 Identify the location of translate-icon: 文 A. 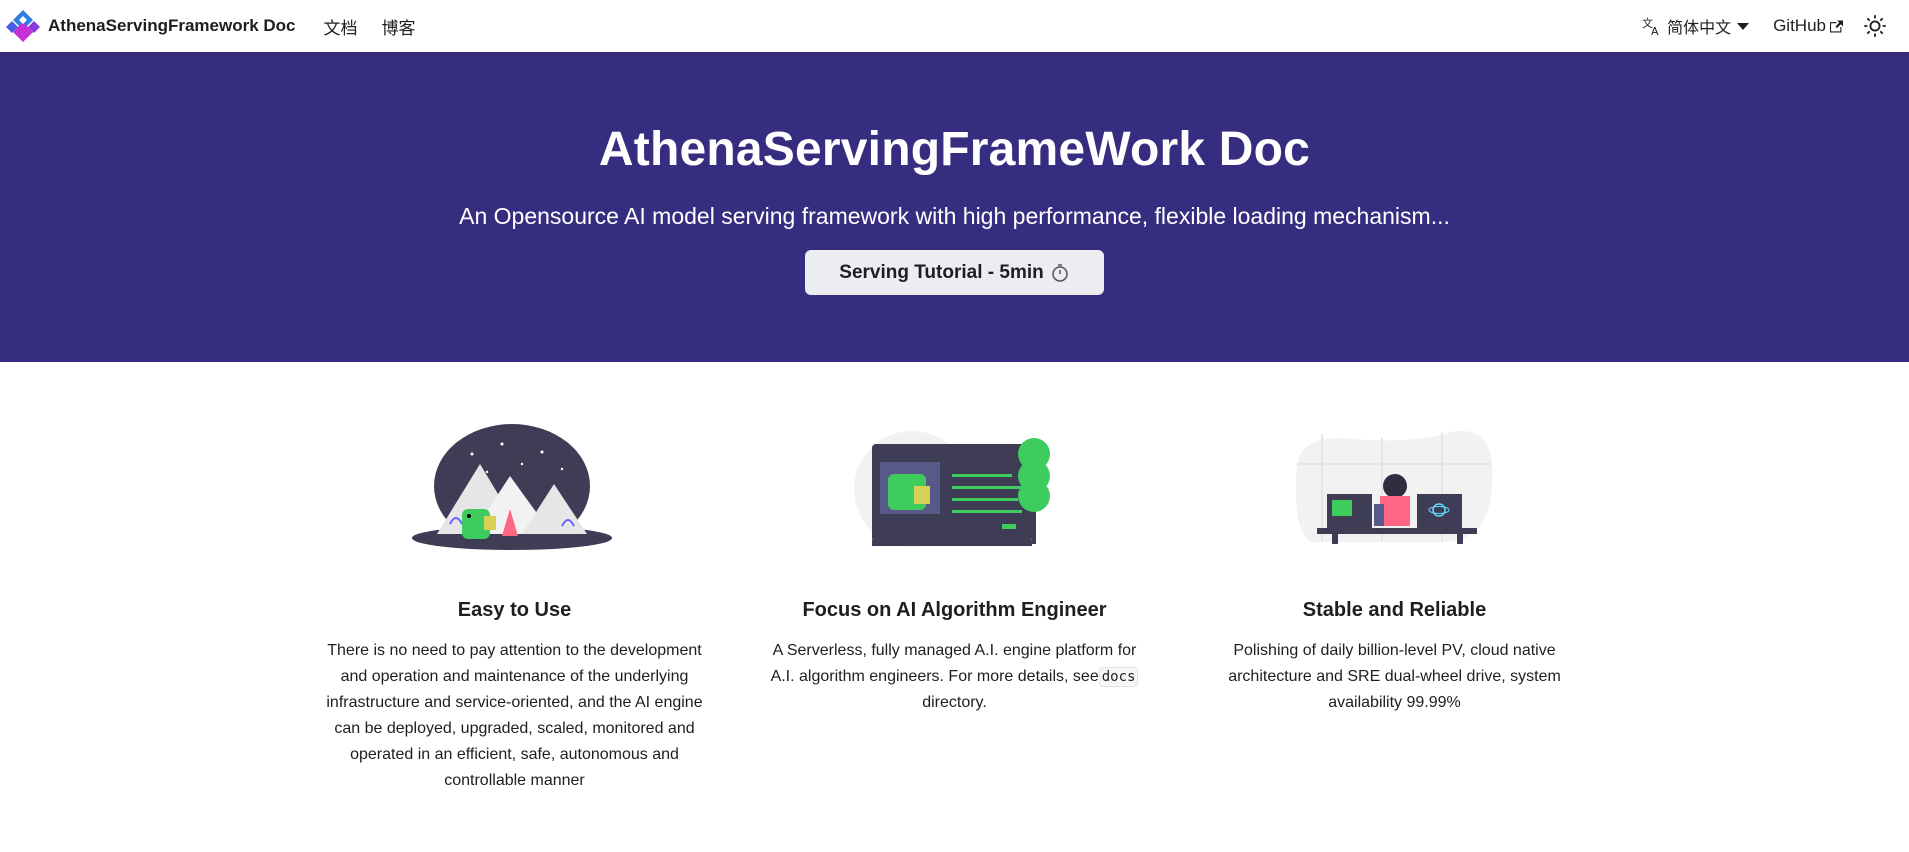
(1650, 26).